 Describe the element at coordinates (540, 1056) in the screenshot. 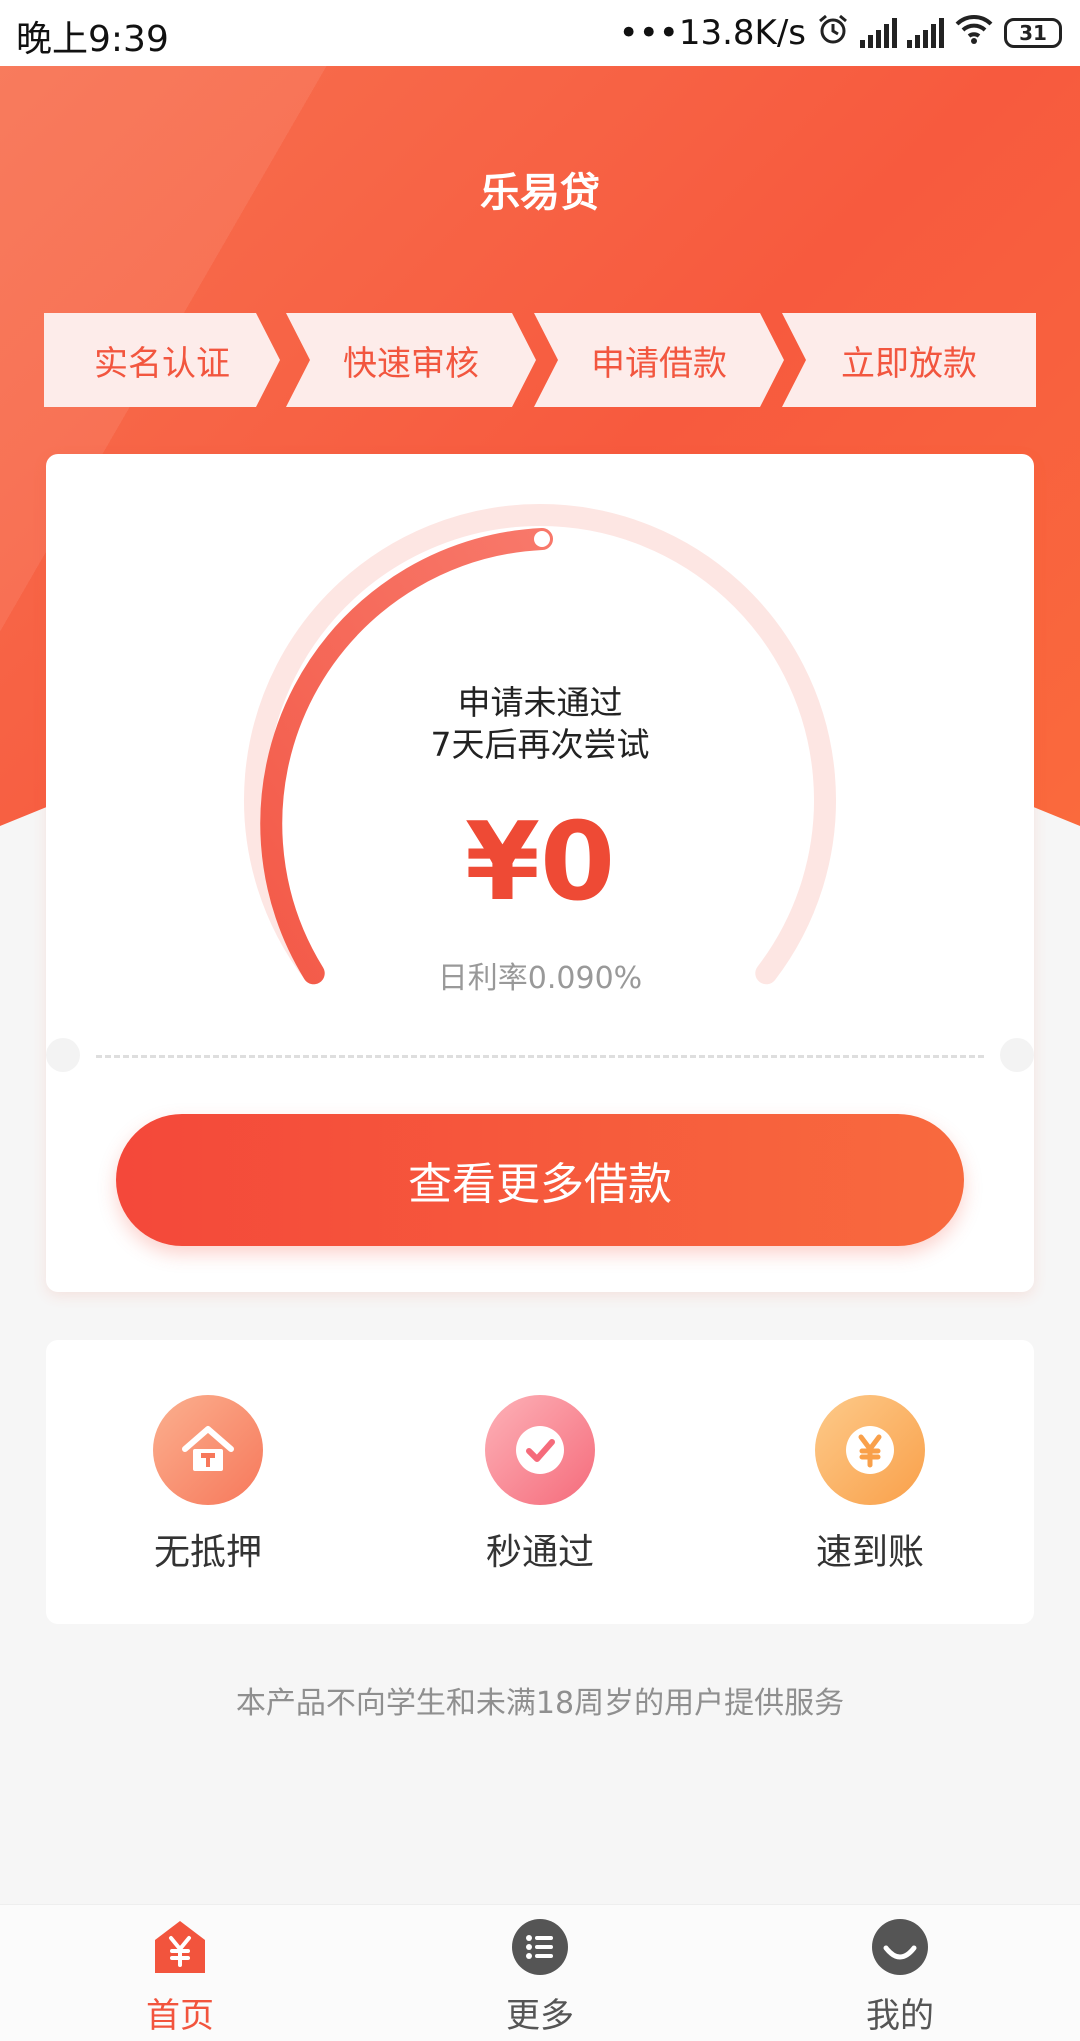

I see `dashed-divider` at that location.